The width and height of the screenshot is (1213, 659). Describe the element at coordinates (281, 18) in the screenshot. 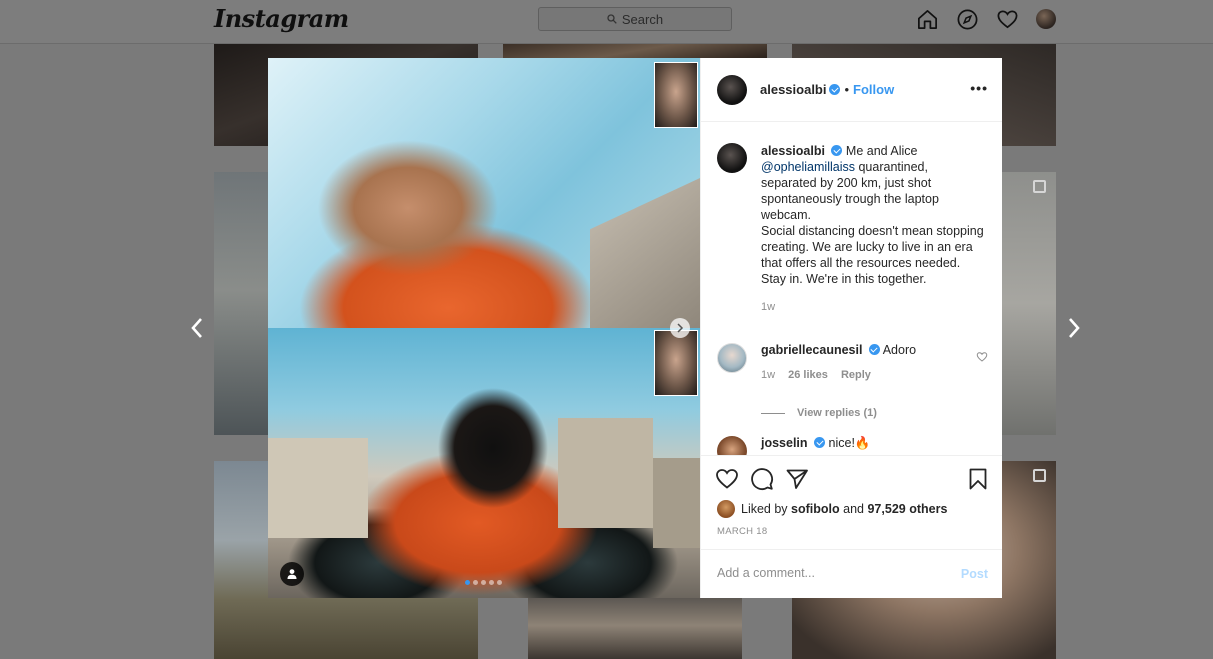

I see `instagram-logo: Instagram` at that location.